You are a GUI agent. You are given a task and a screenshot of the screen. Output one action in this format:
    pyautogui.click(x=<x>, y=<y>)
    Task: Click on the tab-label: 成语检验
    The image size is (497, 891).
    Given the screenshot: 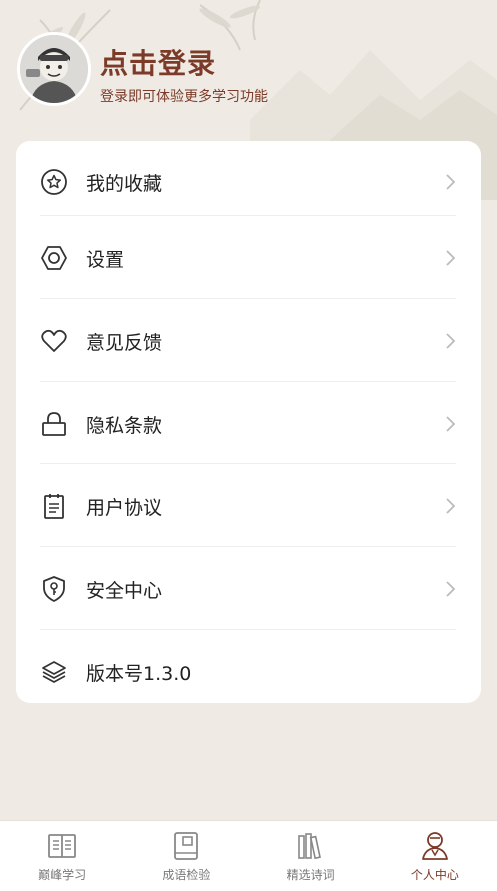 What is the action you would take?
    pyautogui.click(x=186, y=875)
    